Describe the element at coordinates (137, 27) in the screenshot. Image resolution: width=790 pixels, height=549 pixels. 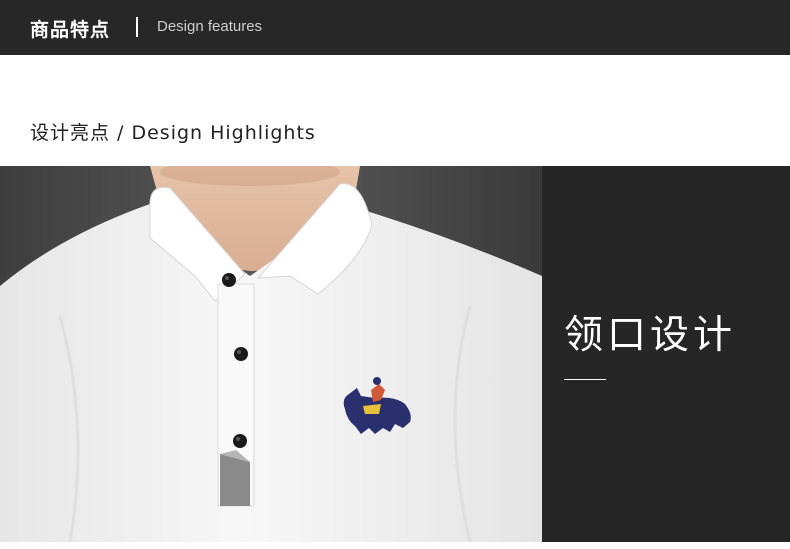
I see `header-separator` at that location.